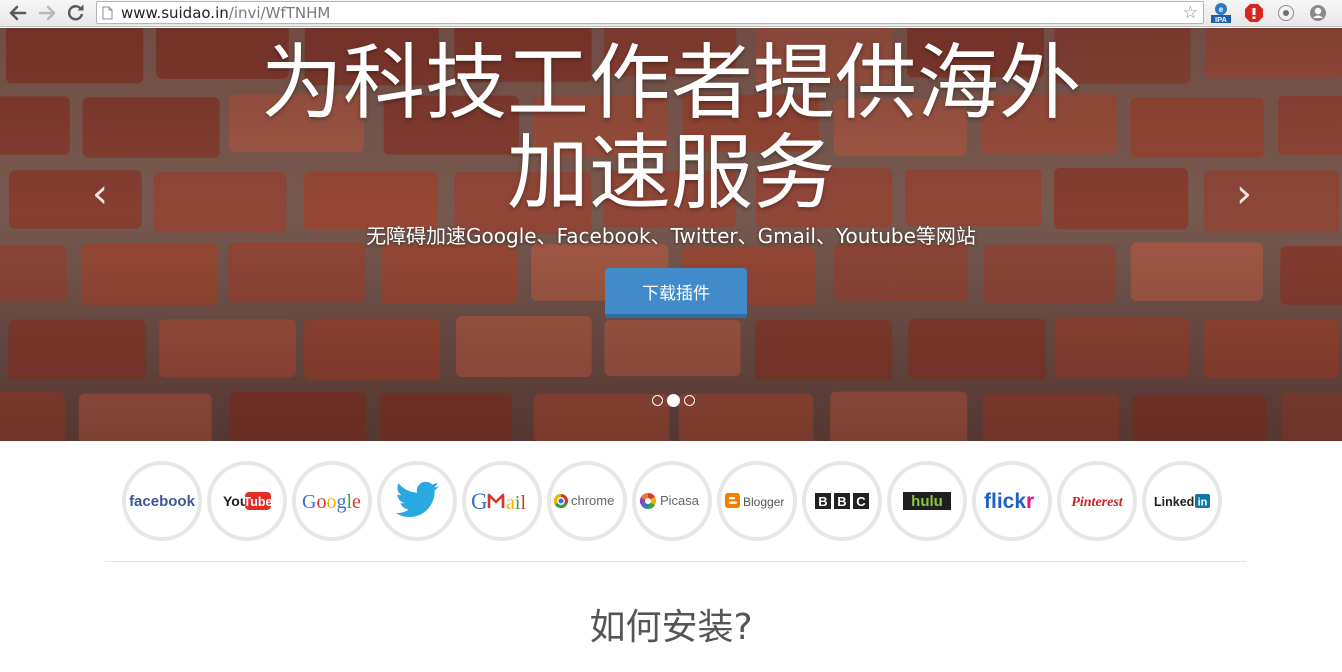 This screenshot has height=672, width=1342. I want to click on twitter-logo, so click(417, 501).